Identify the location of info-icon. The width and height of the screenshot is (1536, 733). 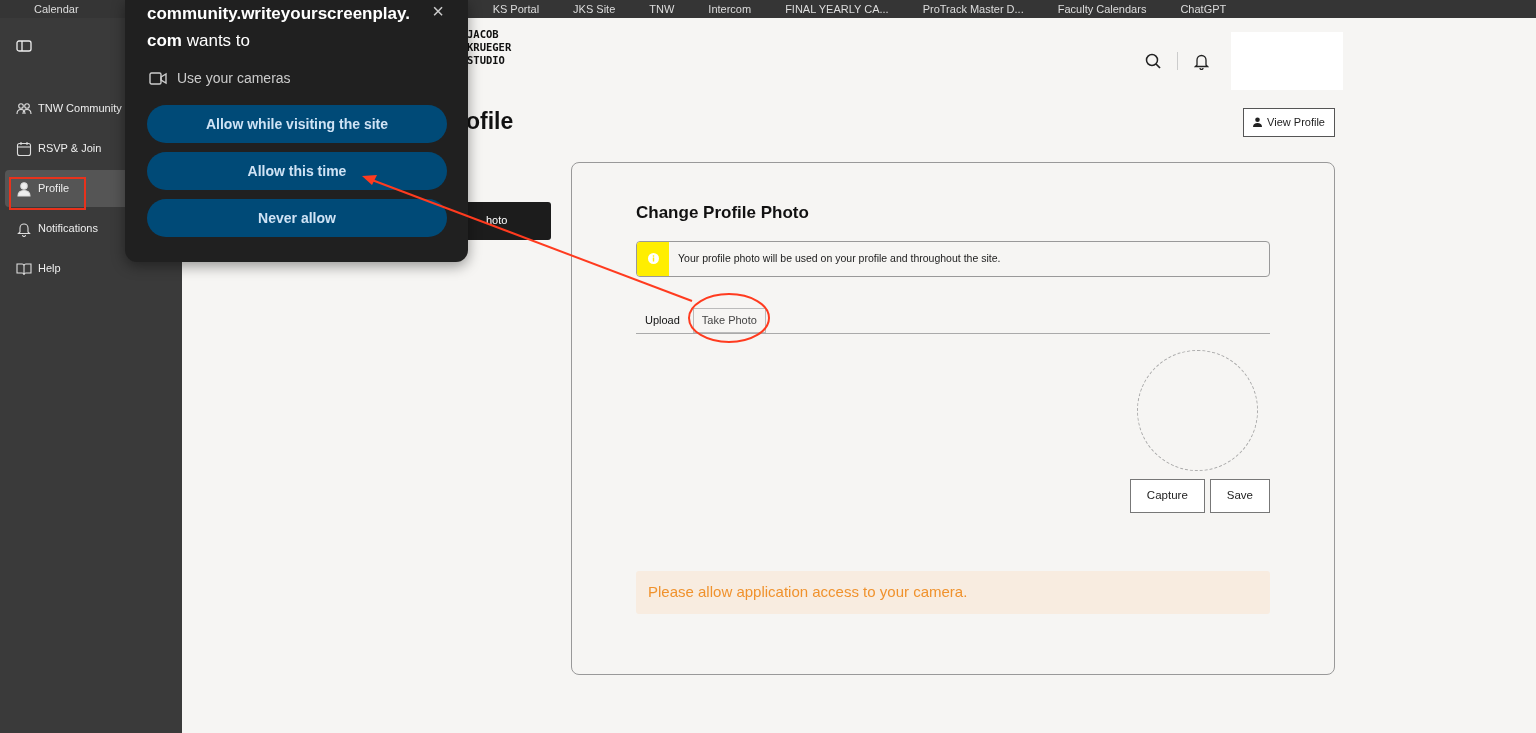
(653, 259).